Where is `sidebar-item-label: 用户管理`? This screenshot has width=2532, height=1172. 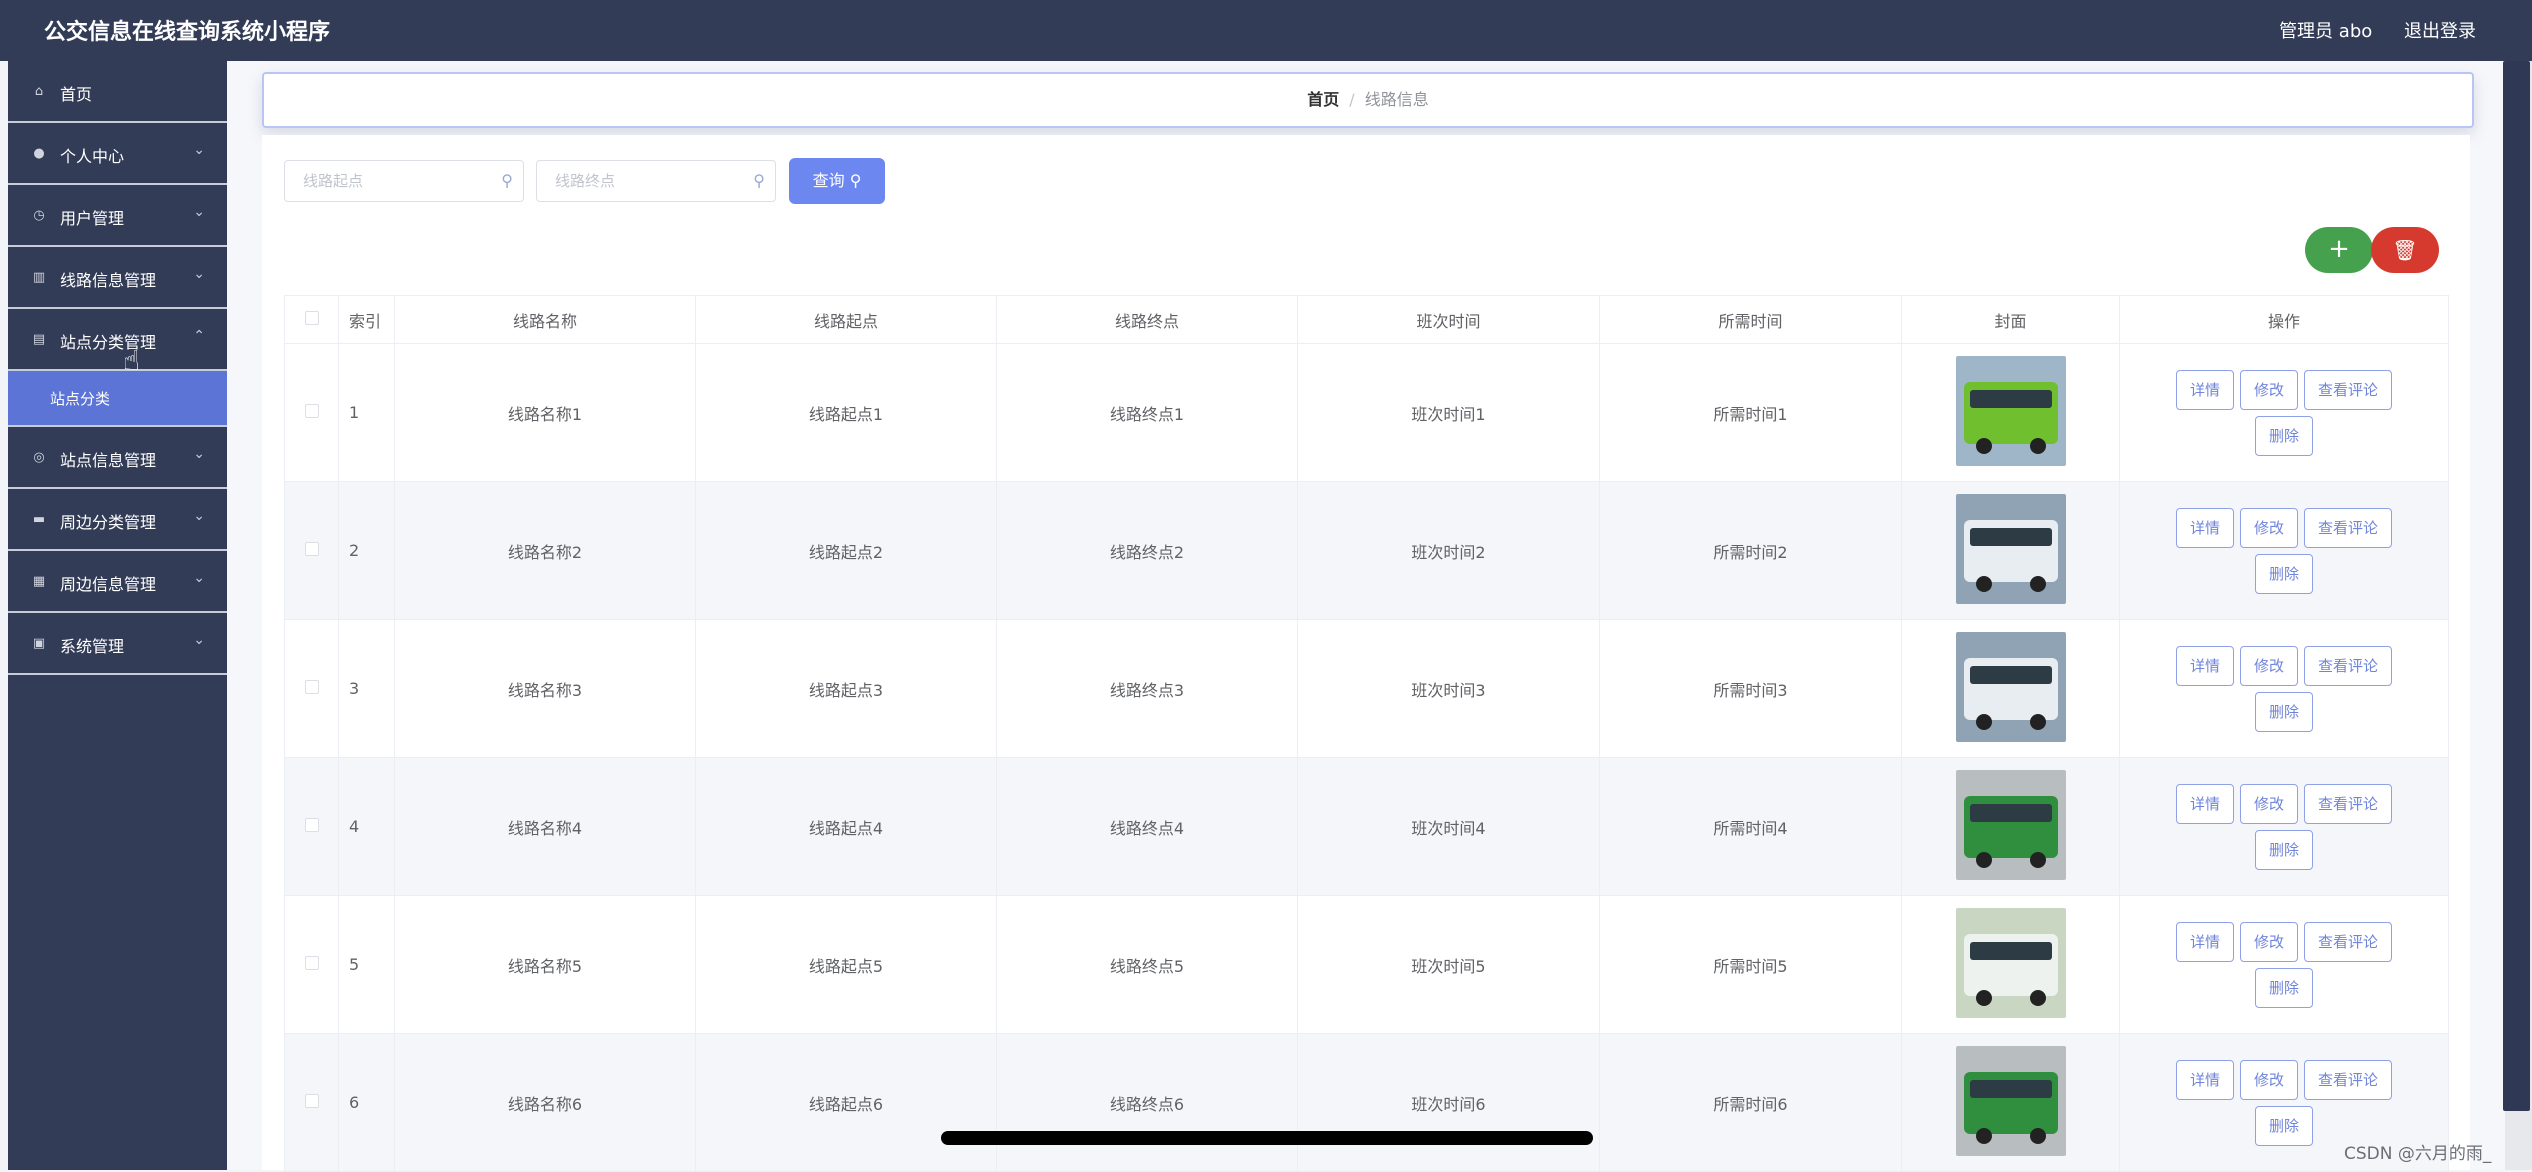
sidebar-item-label: 用户管理 is located at coordinates (92, 218).